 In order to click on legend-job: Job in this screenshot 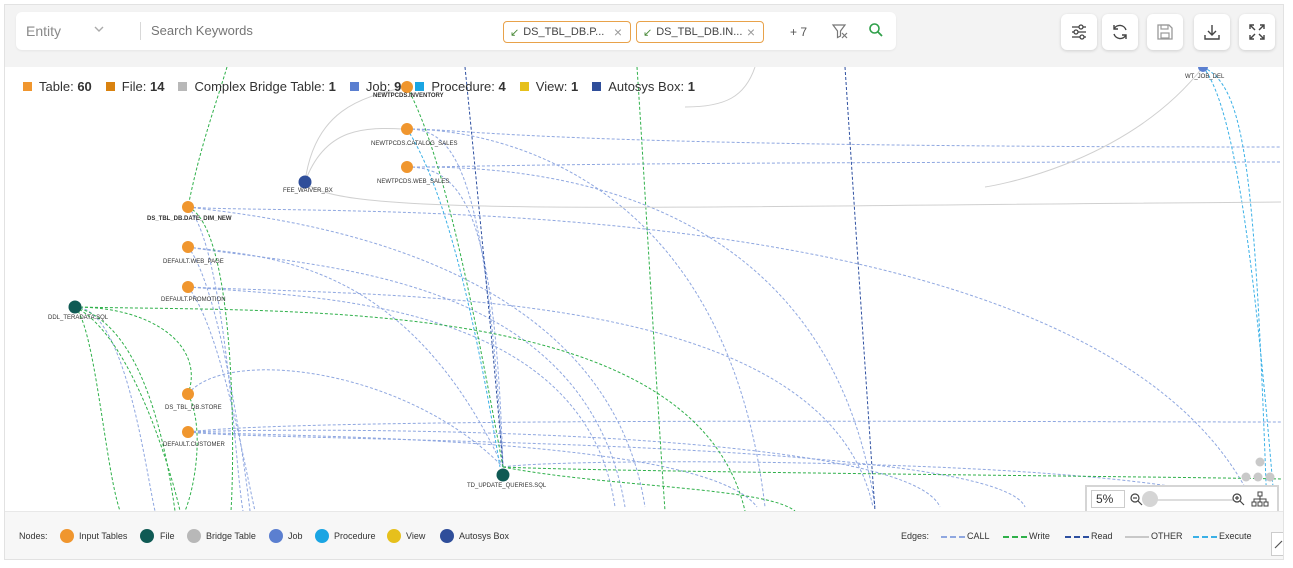, I will do `click(295, 536)`.